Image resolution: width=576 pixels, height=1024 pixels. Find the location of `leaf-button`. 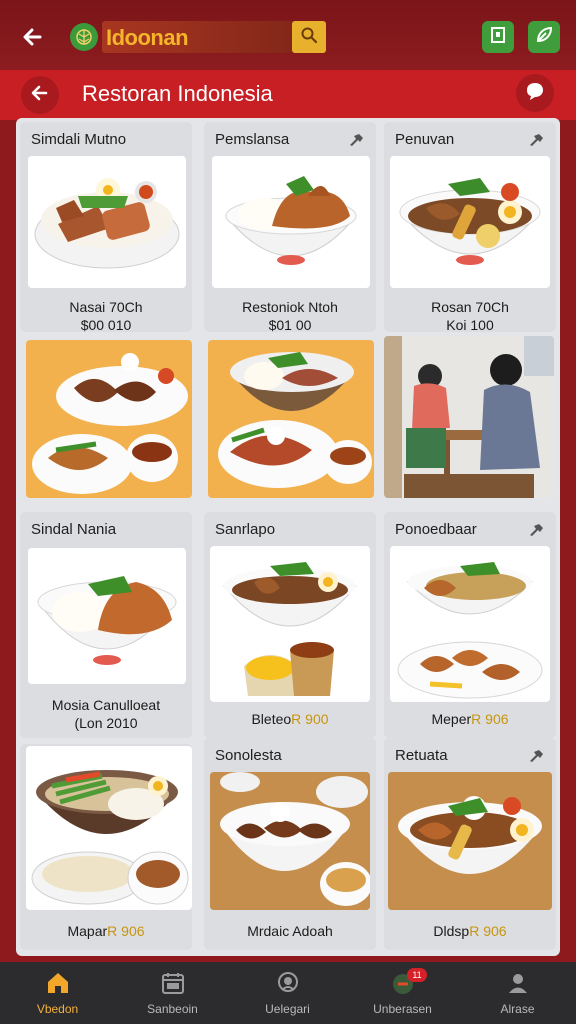

leaf-button is located at coordinates (544, 37).